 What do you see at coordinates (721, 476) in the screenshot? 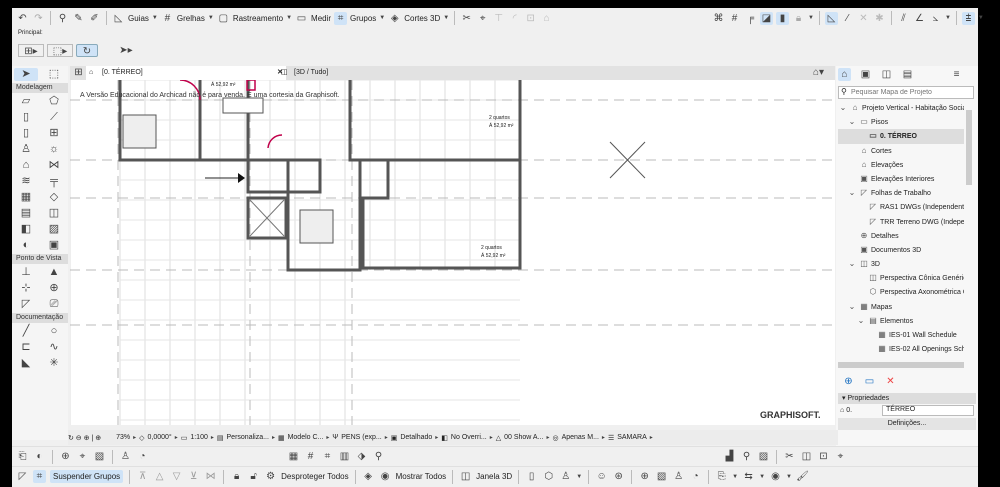
I see `copy-icon: ⎘` at bounding box center [721, 476].